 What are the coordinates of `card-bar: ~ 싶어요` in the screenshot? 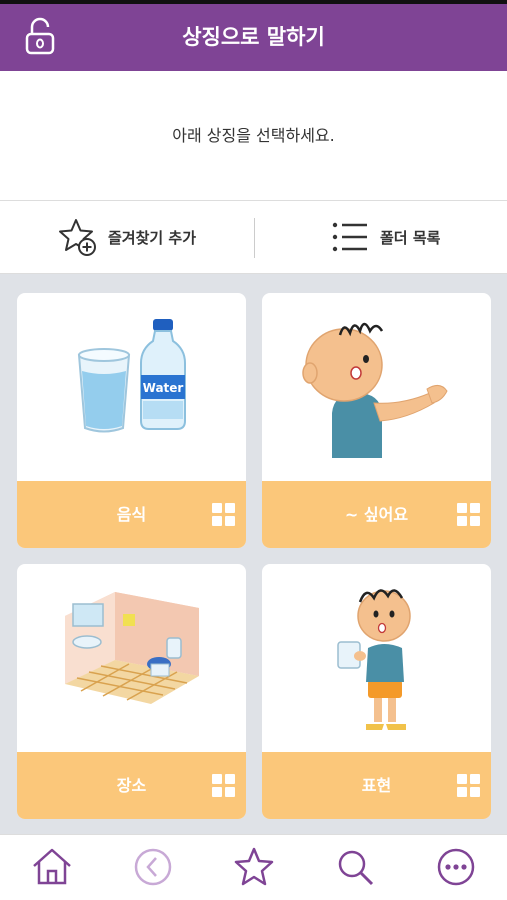 It's located at (376, 514).